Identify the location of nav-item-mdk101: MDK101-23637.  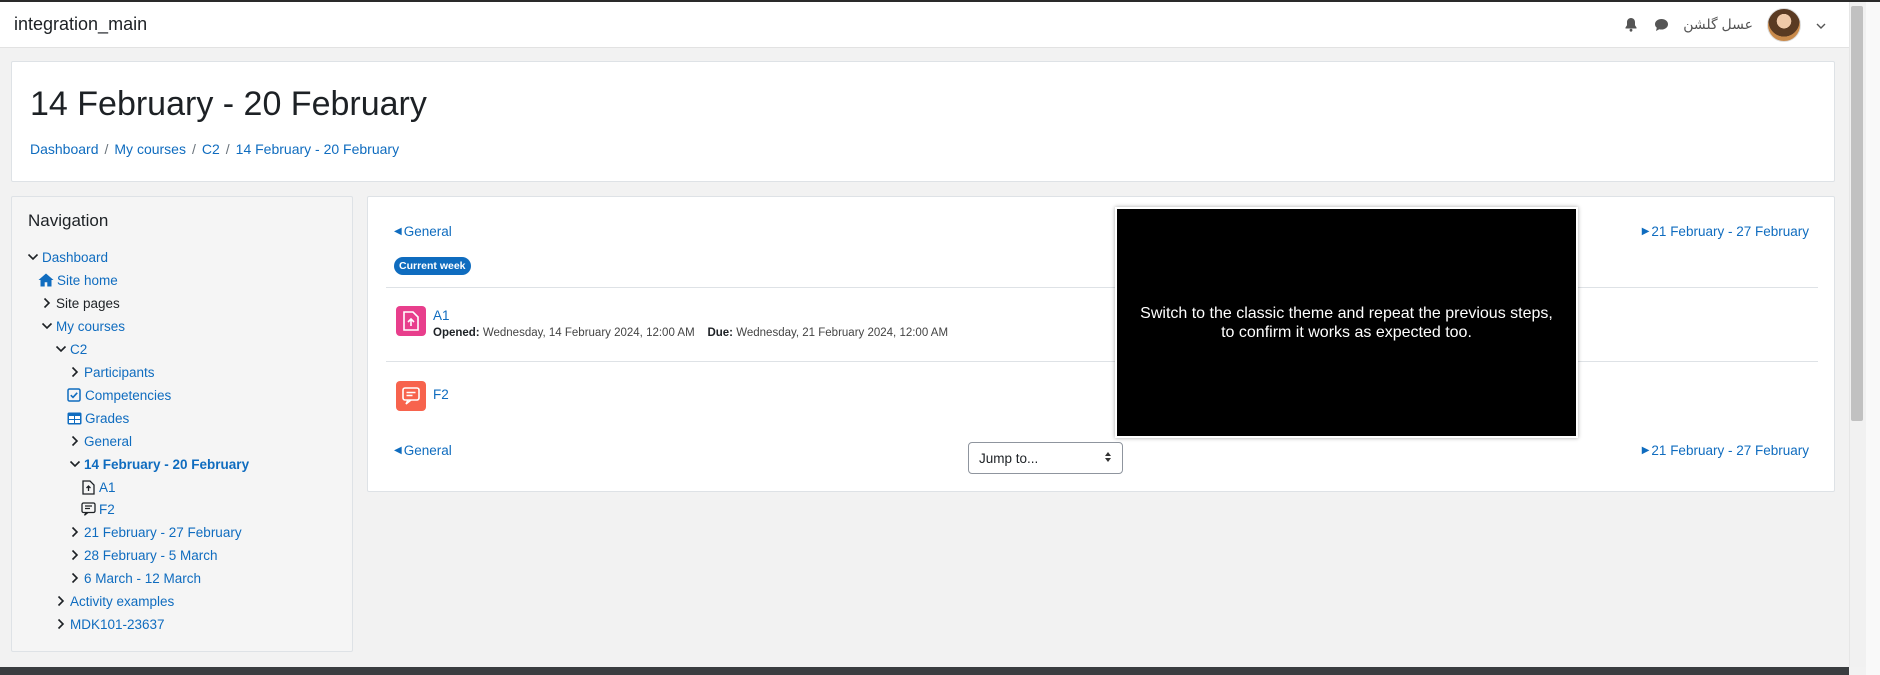
(109, 624).